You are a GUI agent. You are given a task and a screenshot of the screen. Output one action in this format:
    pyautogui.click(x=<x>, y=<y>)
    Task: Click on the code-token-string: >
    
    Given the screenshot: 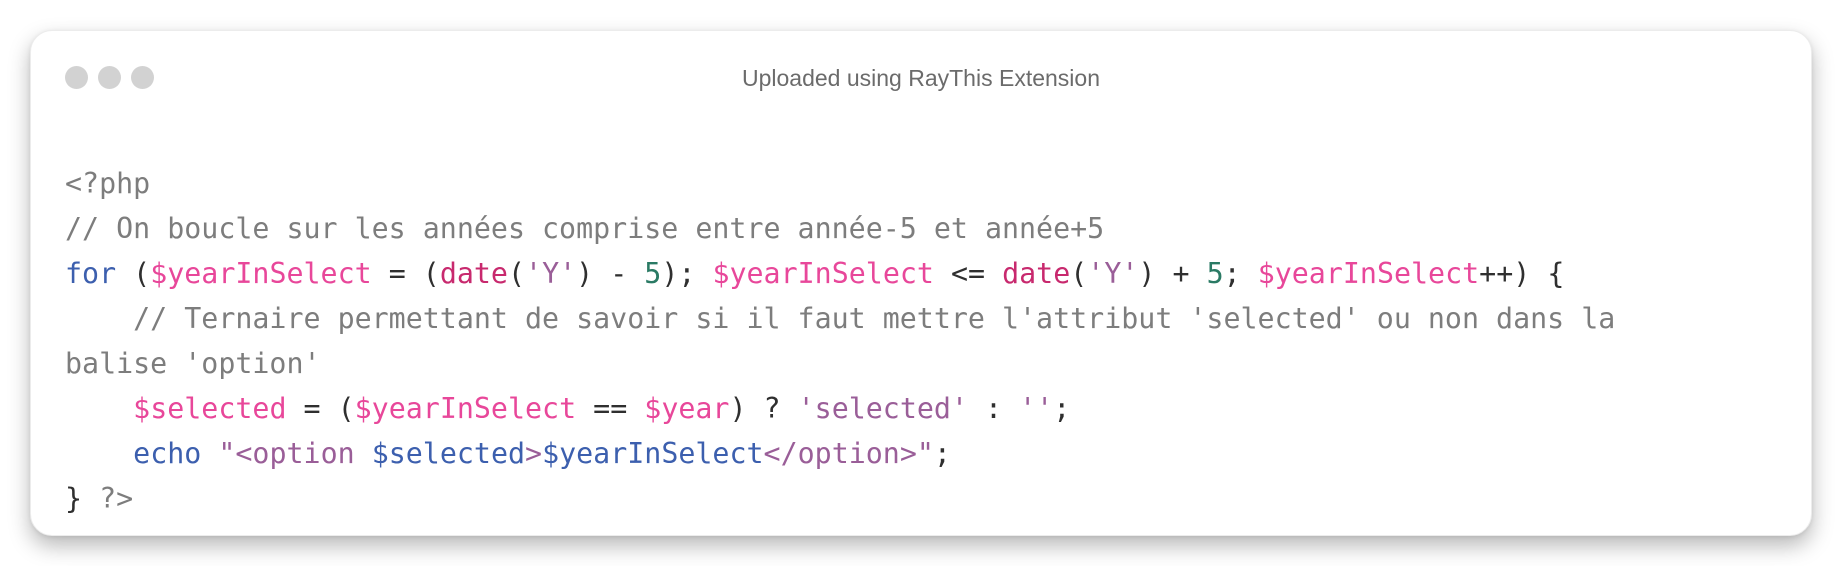 What is the action you would take?
    pyautogui.click(x=534, y=453)
    